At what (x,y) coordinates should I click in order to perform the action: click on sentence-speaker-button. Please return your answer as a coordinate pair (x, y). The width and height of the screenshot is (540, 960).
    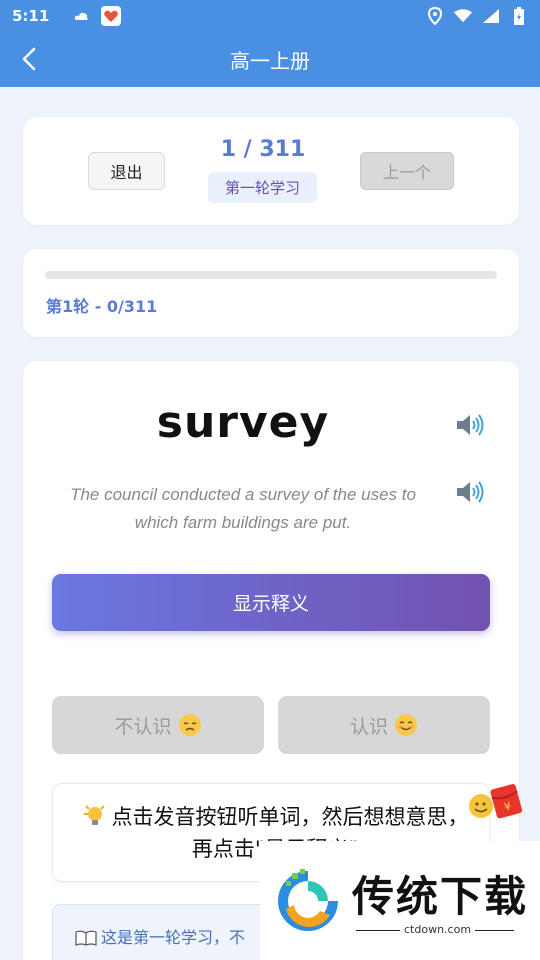
    Looking at the image, I should click on (470, 492).